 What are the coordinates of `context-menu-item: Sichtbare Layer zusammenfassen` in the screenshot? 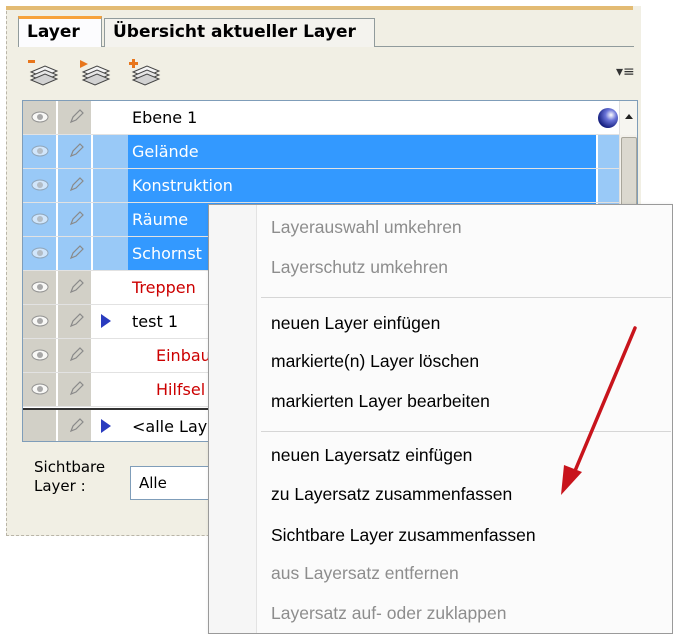 It's located at (403, 535).